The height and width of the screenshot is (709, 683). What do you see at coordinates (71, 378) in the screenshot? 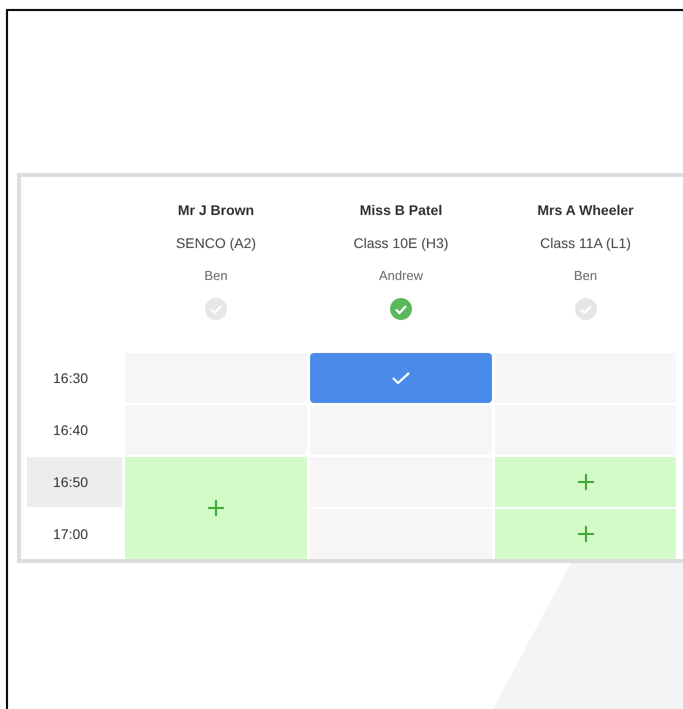
I see `time-label: 16:30` at bounding box center [71, 378].